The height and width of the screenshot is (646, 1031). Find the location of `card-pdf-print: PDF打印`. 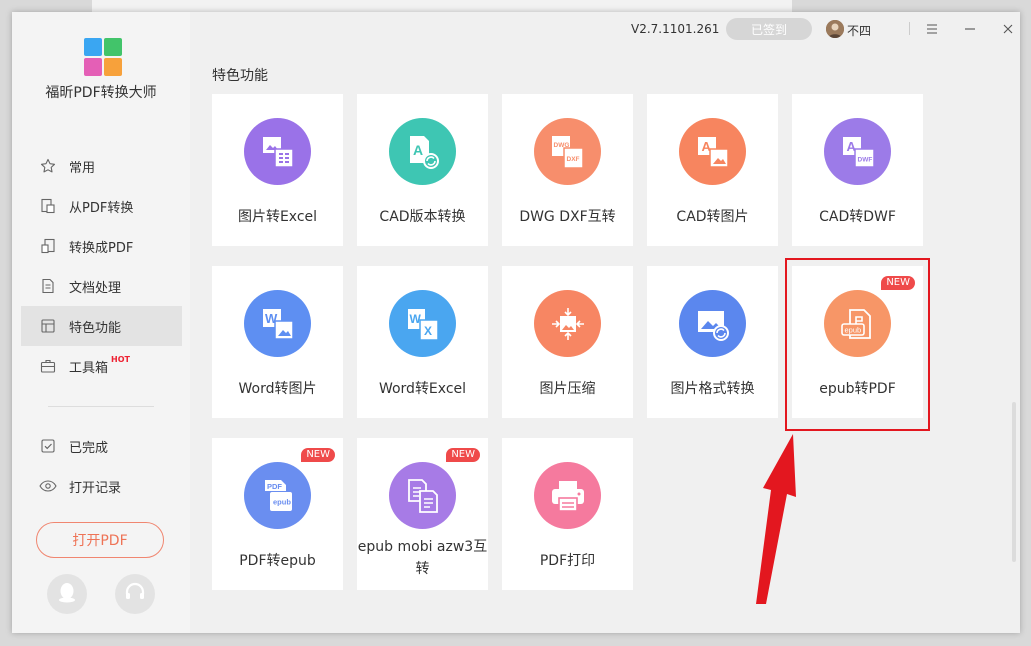

card-pdf-print: PDF打印 is located at coordinates (567, 514).